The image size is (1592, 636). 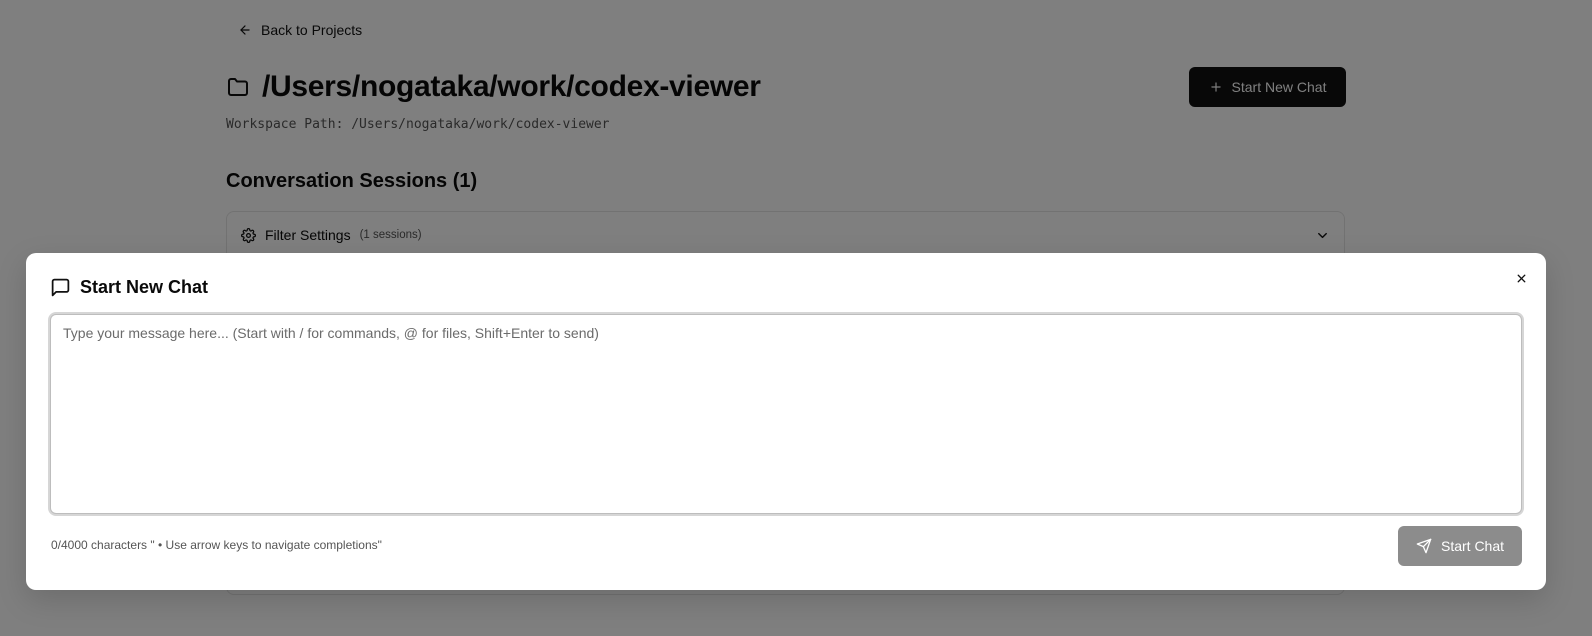 I want to click on close-modal-button, so click(x=1521, y=278).